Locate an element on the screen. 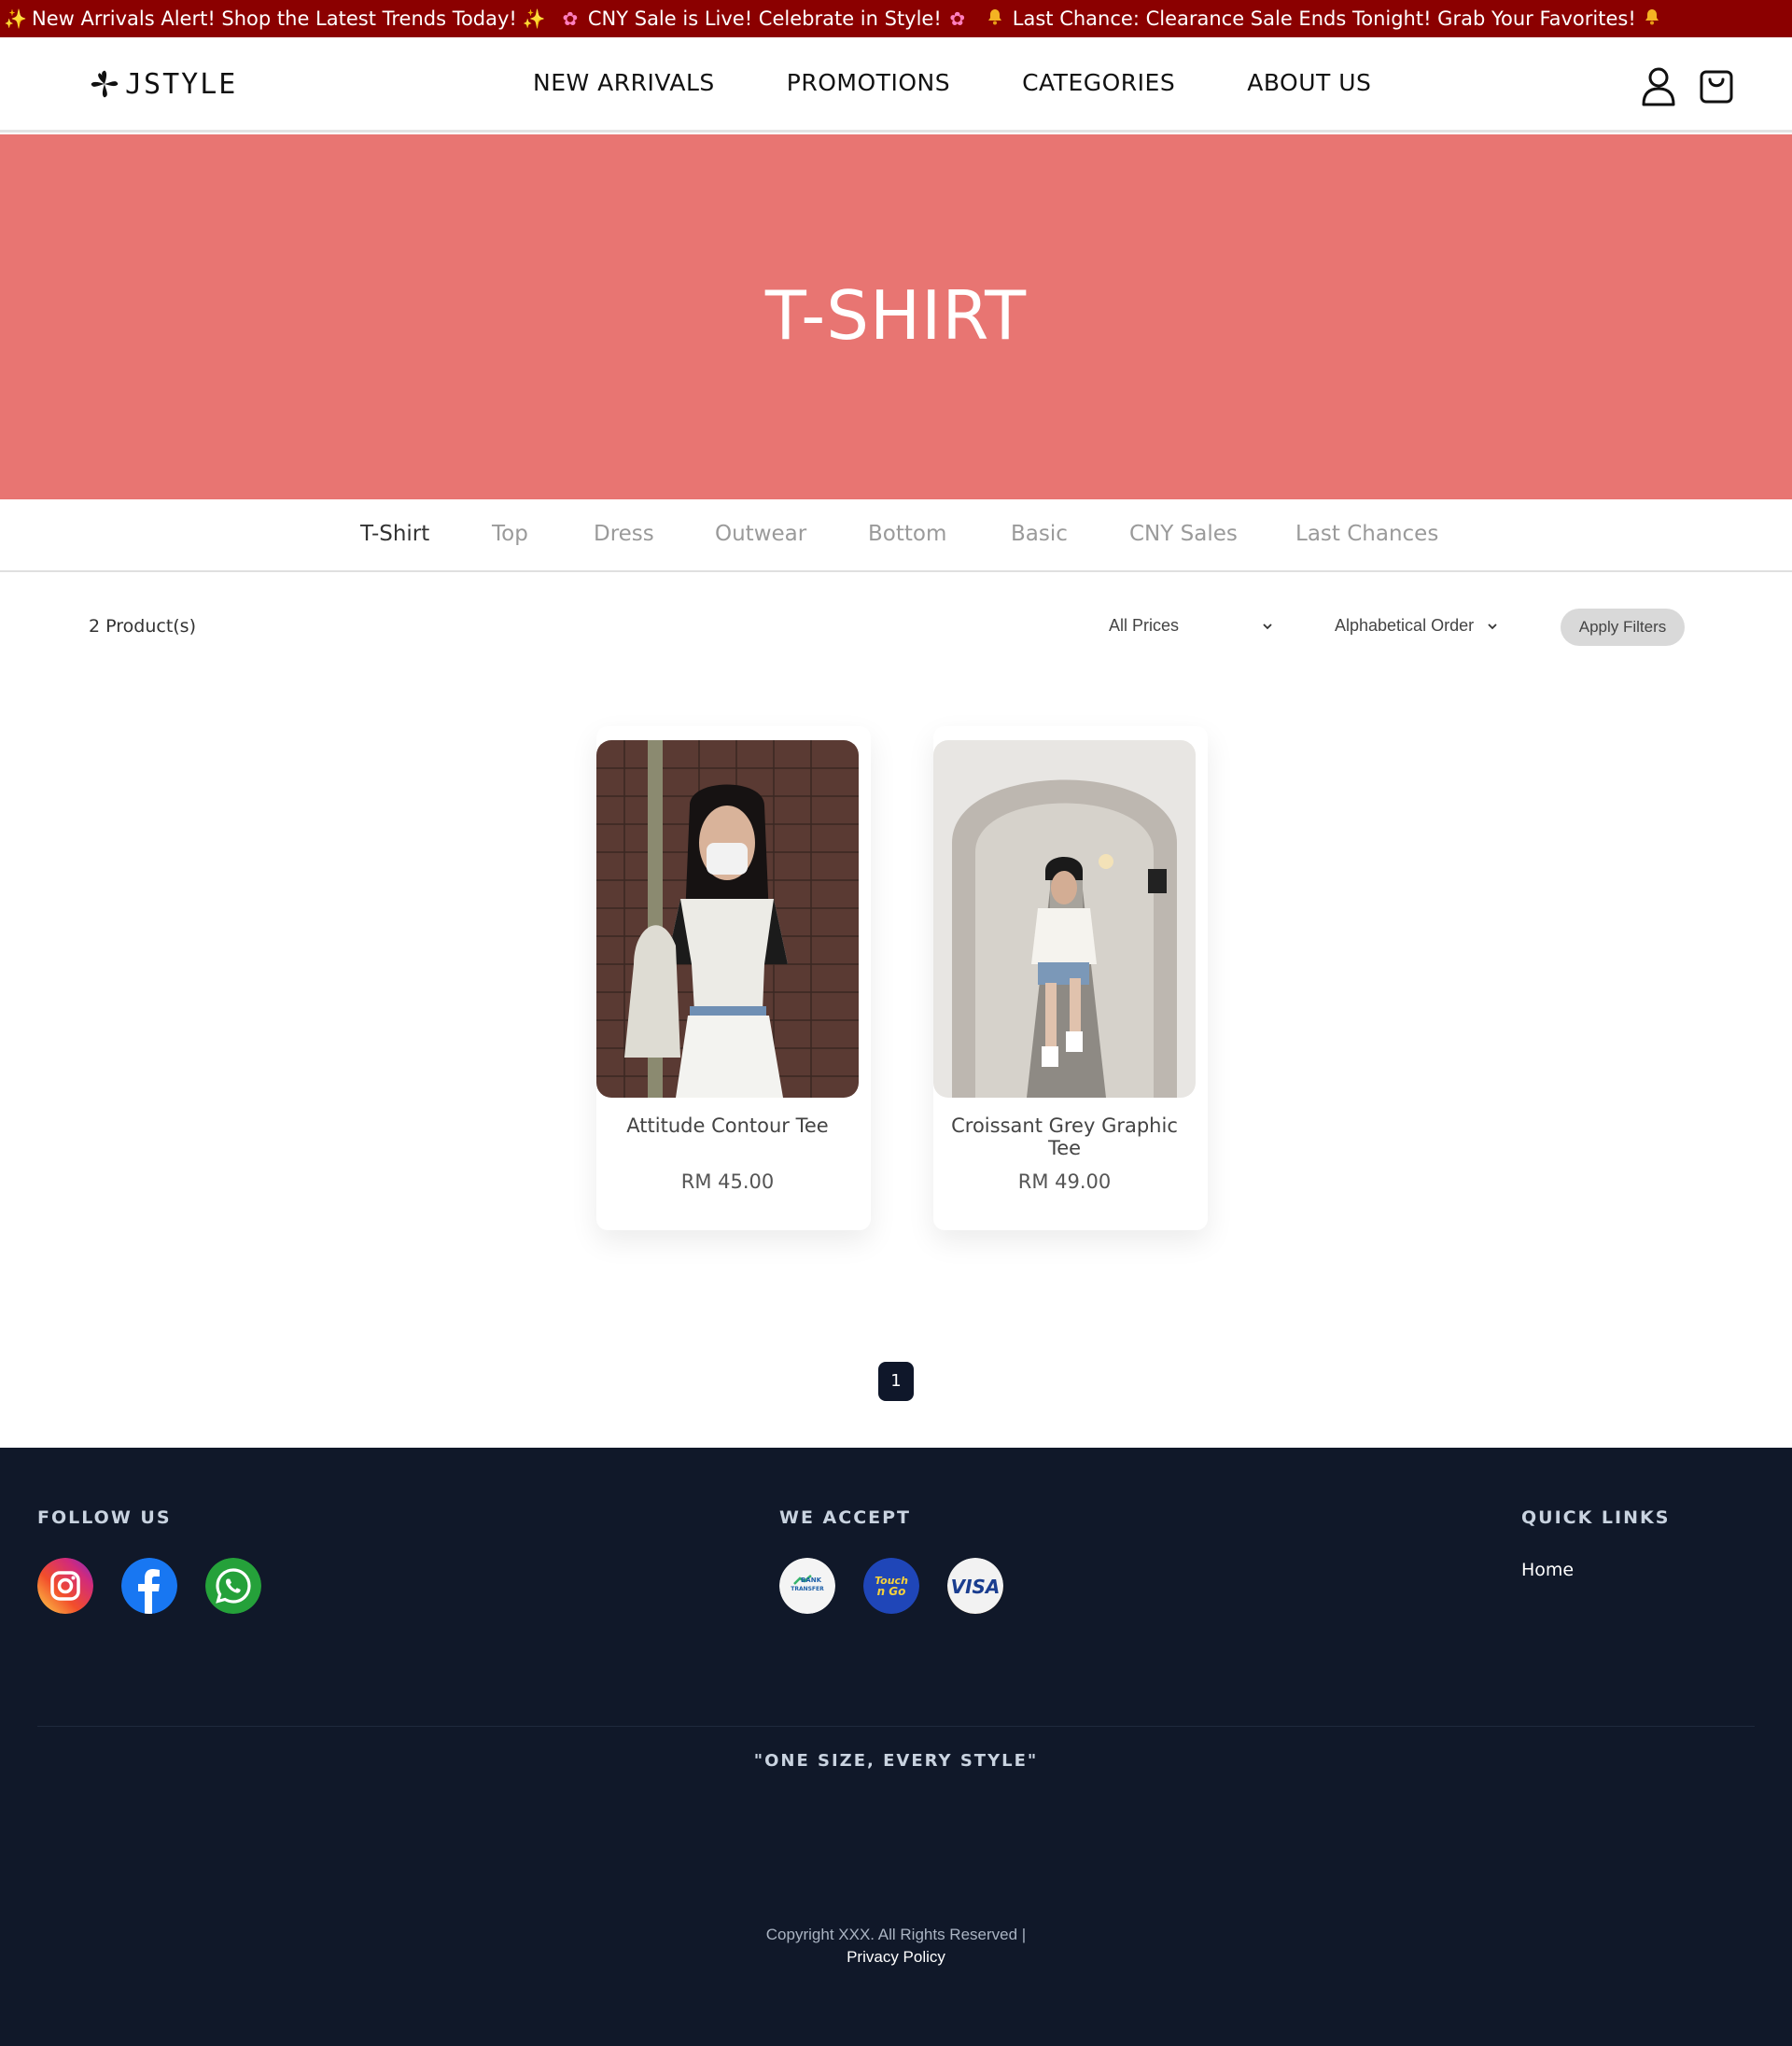 This screenshot has height=2046, width=1792. tab-t-shirt: T-Shirt is located at coordinates (394, 534).